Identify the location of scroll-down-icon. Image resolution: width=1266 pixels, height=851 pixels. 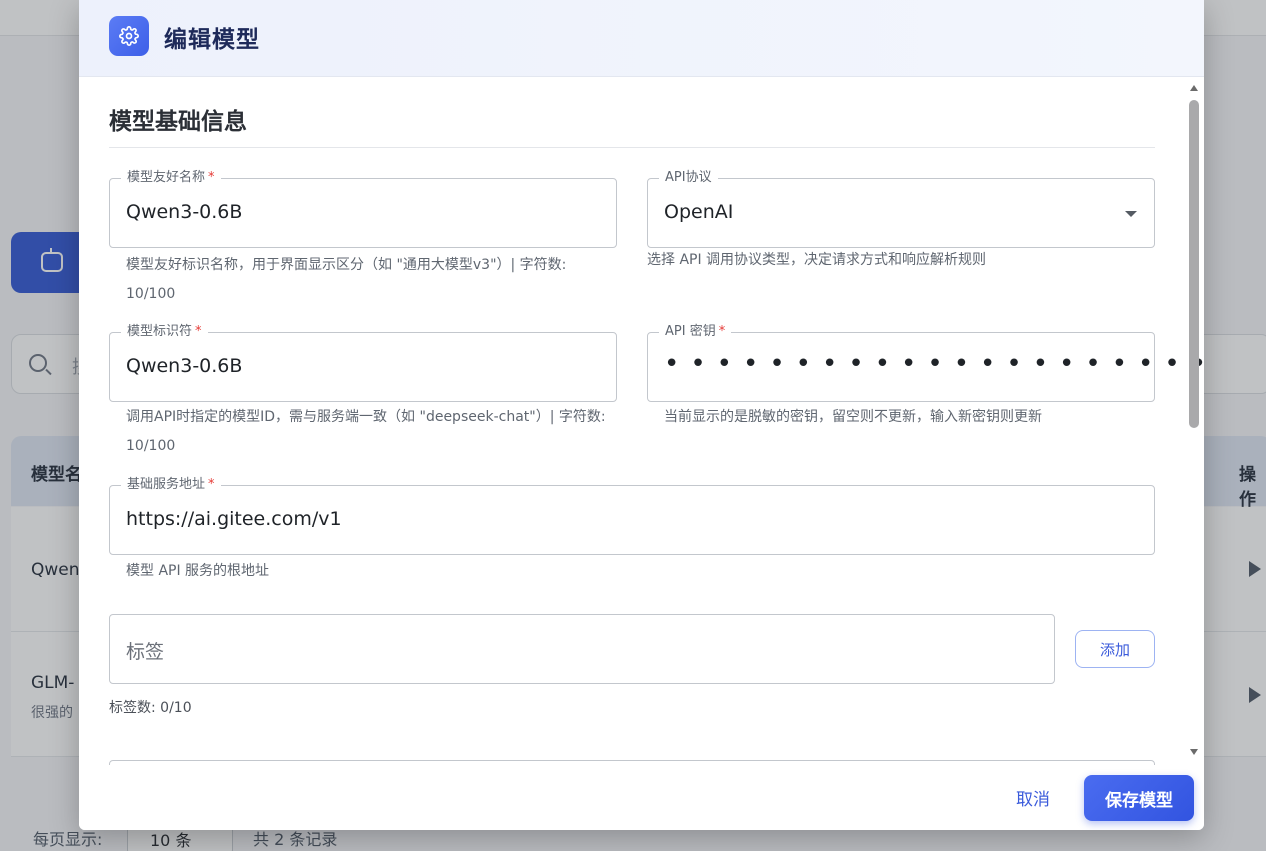
(1194, 752).